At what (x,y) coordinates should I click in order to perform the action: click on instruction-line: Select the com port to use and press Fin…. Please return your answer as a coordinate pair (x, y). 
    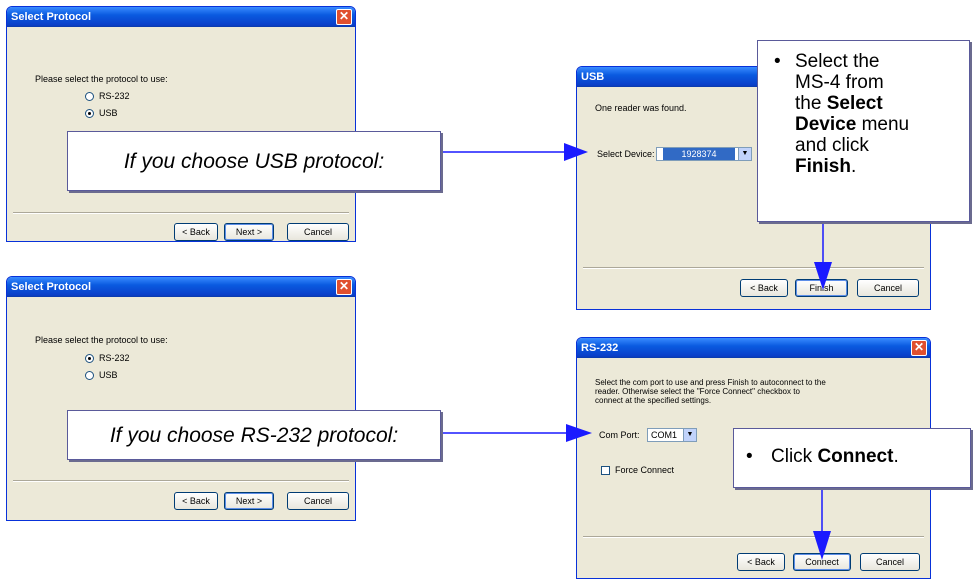
    Looking at the image, I should click on (710, 382).